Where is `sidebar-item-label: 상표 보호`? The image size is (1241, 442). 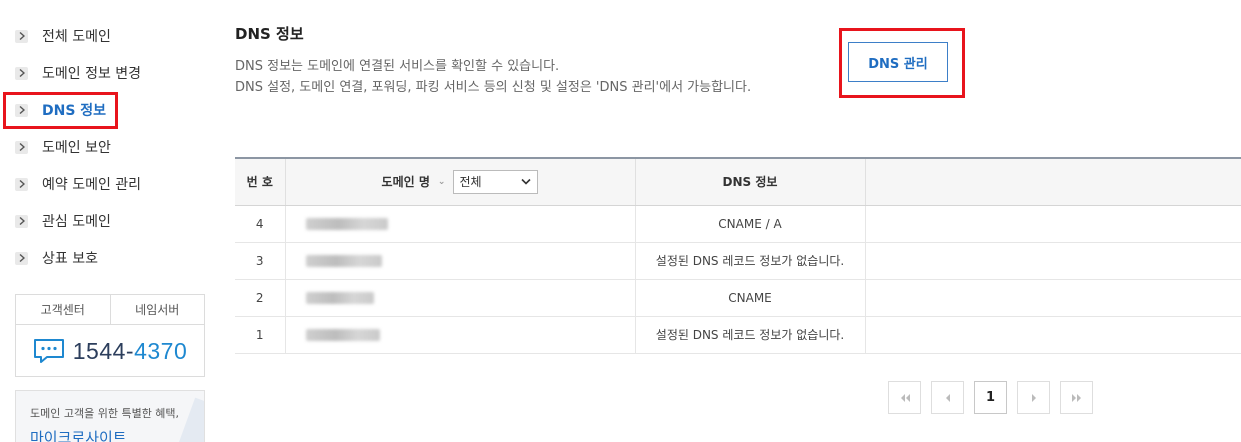
sidebar-item-label: 상표 보호 is located at coordinates (70, 259).